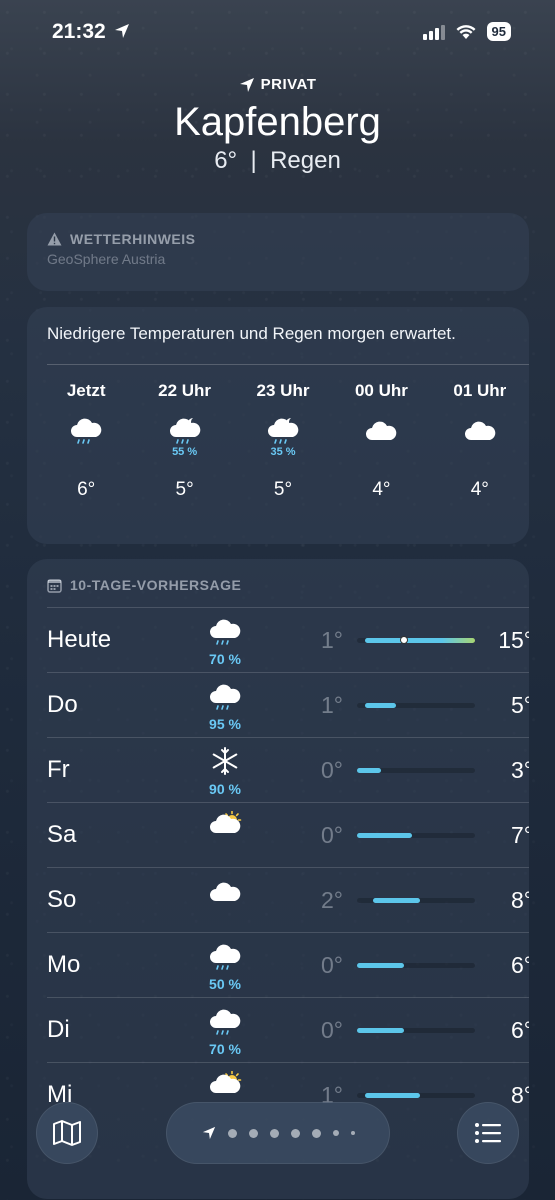  I want to click on hour-label: 01 Uhr, so click(480, 390).